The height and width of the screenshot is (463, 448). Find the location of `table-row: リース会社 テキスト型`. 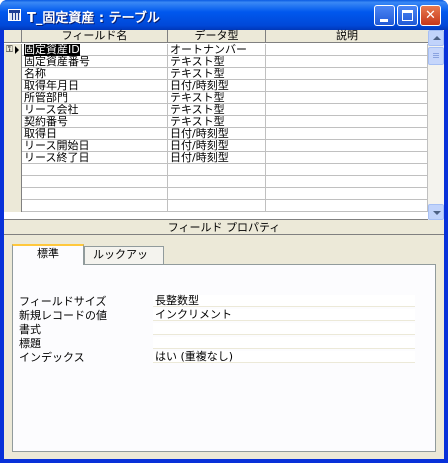

table-row: リース会社 テキスト型 is located at coordinates (216, 110).